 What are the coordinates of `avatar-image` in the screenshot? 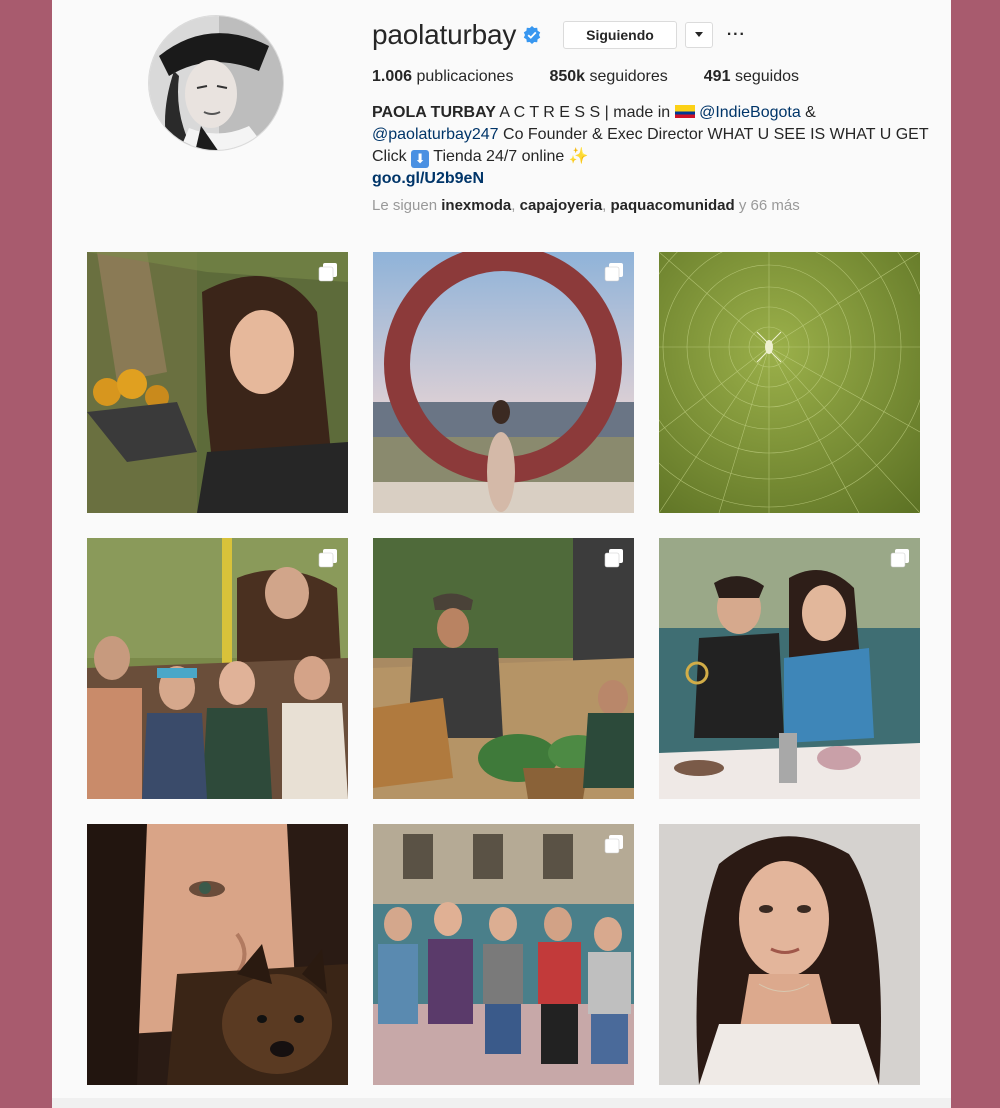 It's located at (216, 83).